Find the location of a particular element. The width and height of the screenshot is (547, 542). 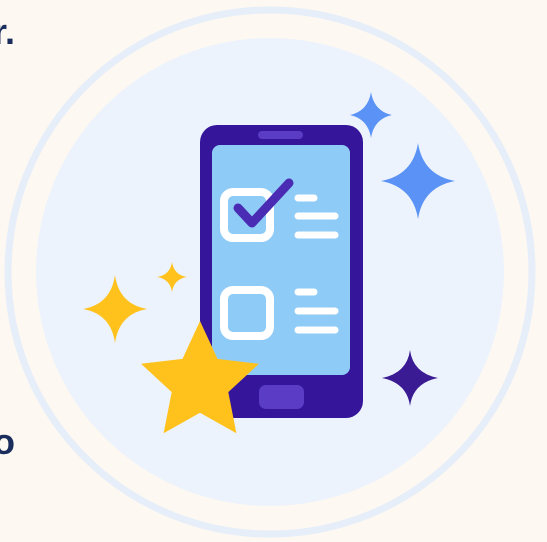

phone-speaker is located at coordinates (280, 135).